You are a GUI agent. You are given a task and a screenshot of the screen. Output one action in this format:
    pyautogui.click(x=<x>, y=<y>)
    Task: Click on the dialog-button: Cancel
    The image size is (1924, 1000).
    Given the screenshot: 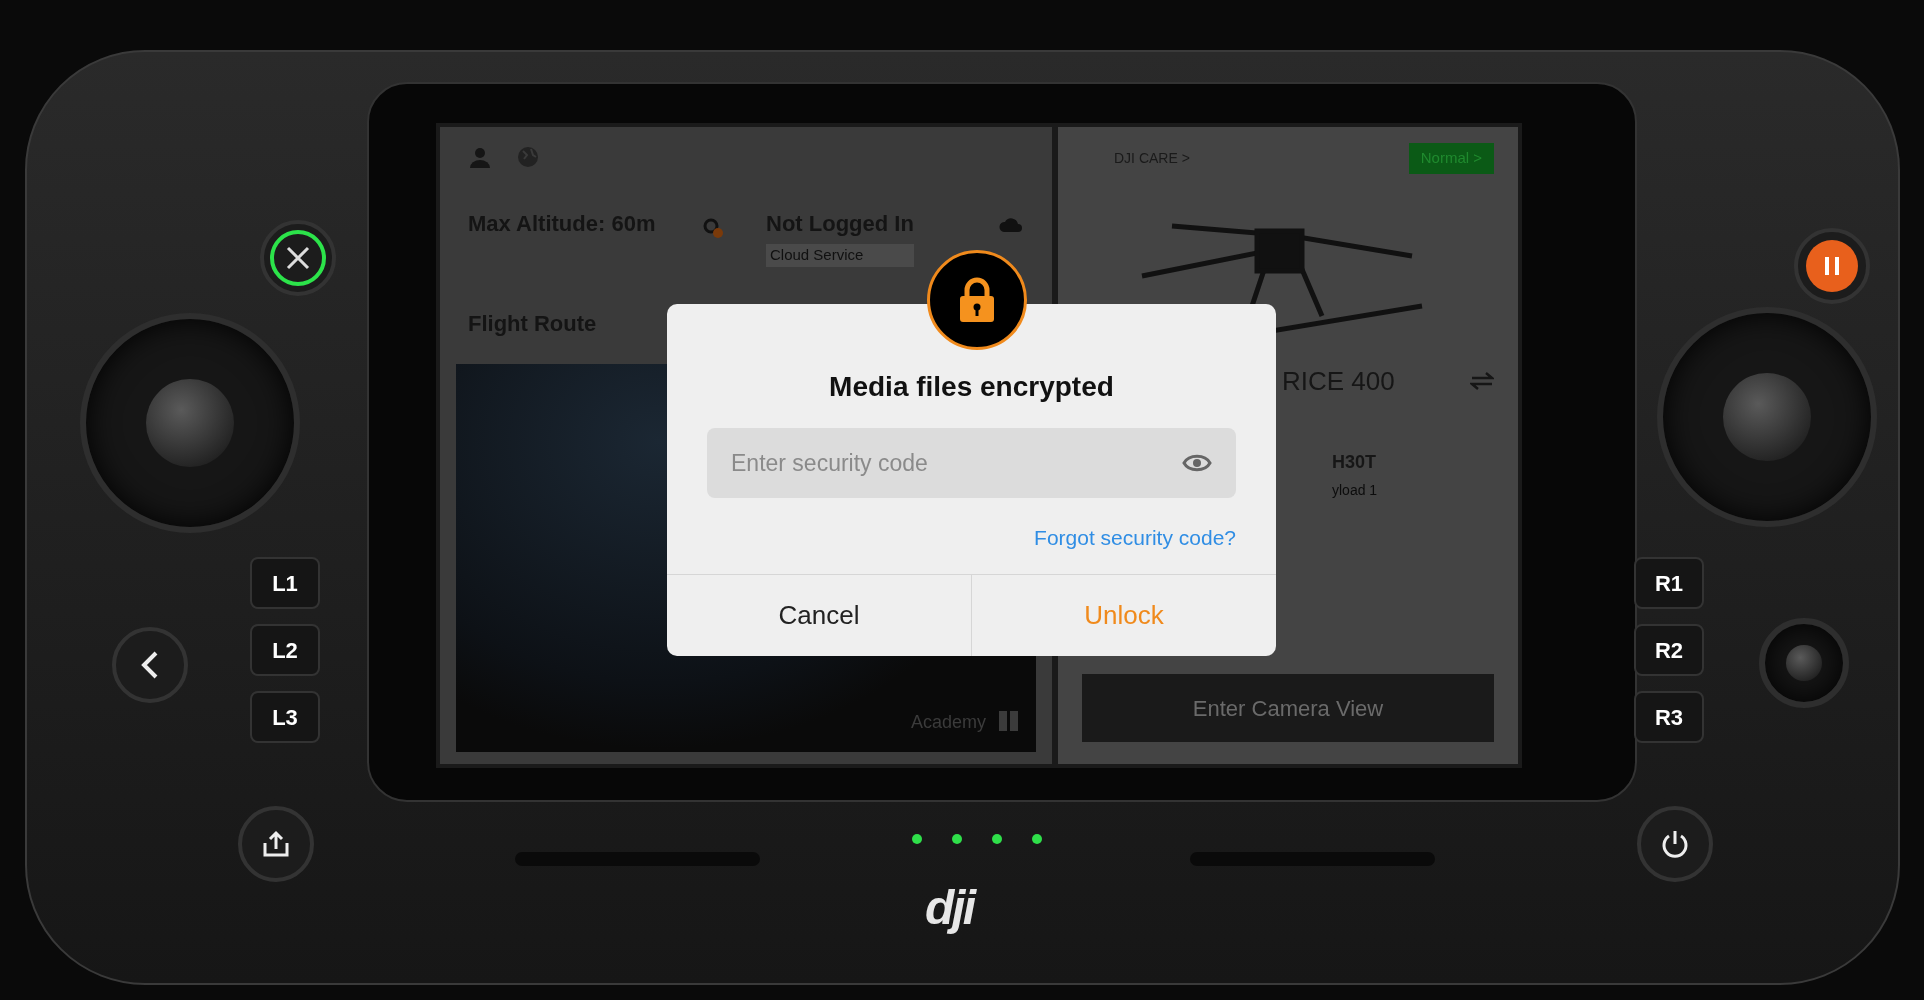 What is the action you would take?
    pyautogui.click(x=819, y=615)
    